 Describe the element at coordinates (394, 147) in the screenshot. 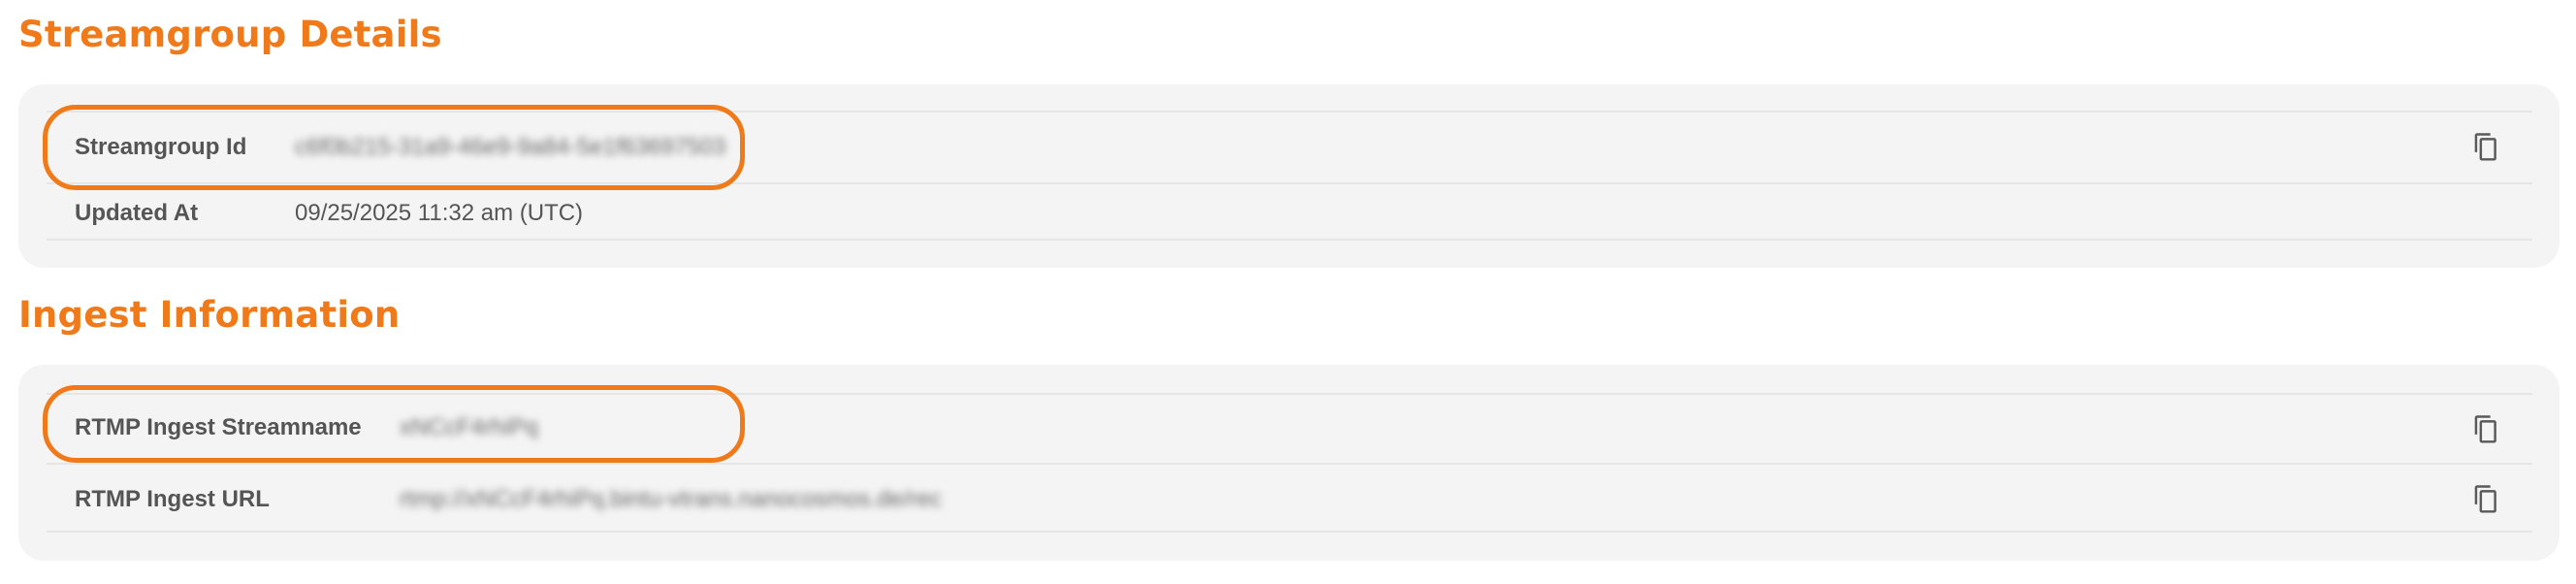

I see `highlight-ring-streamgroup-id` at that location.